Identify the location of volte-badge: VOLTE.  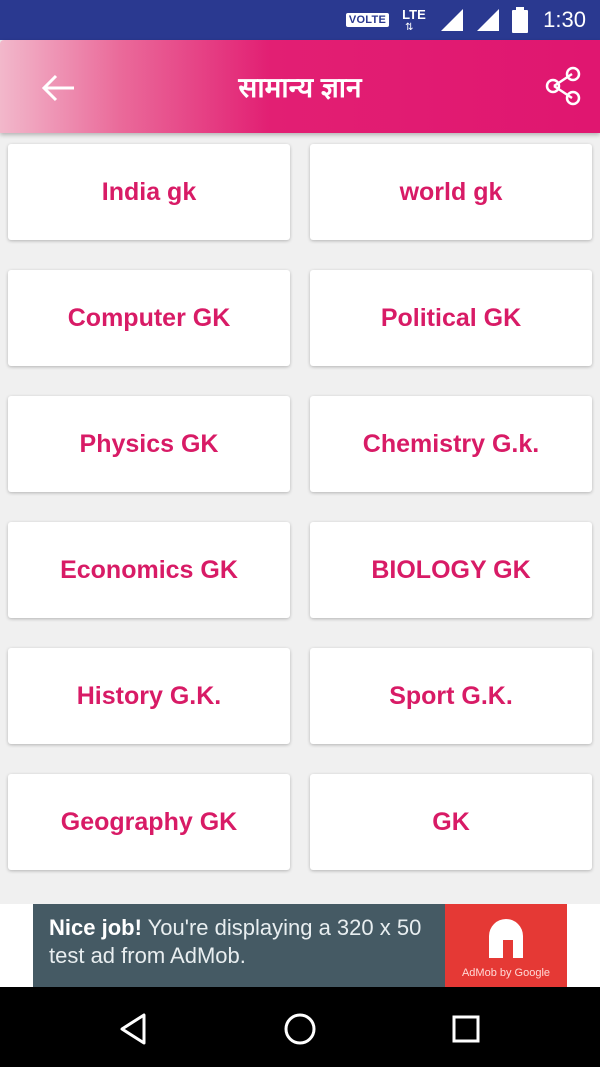
(367, 20).